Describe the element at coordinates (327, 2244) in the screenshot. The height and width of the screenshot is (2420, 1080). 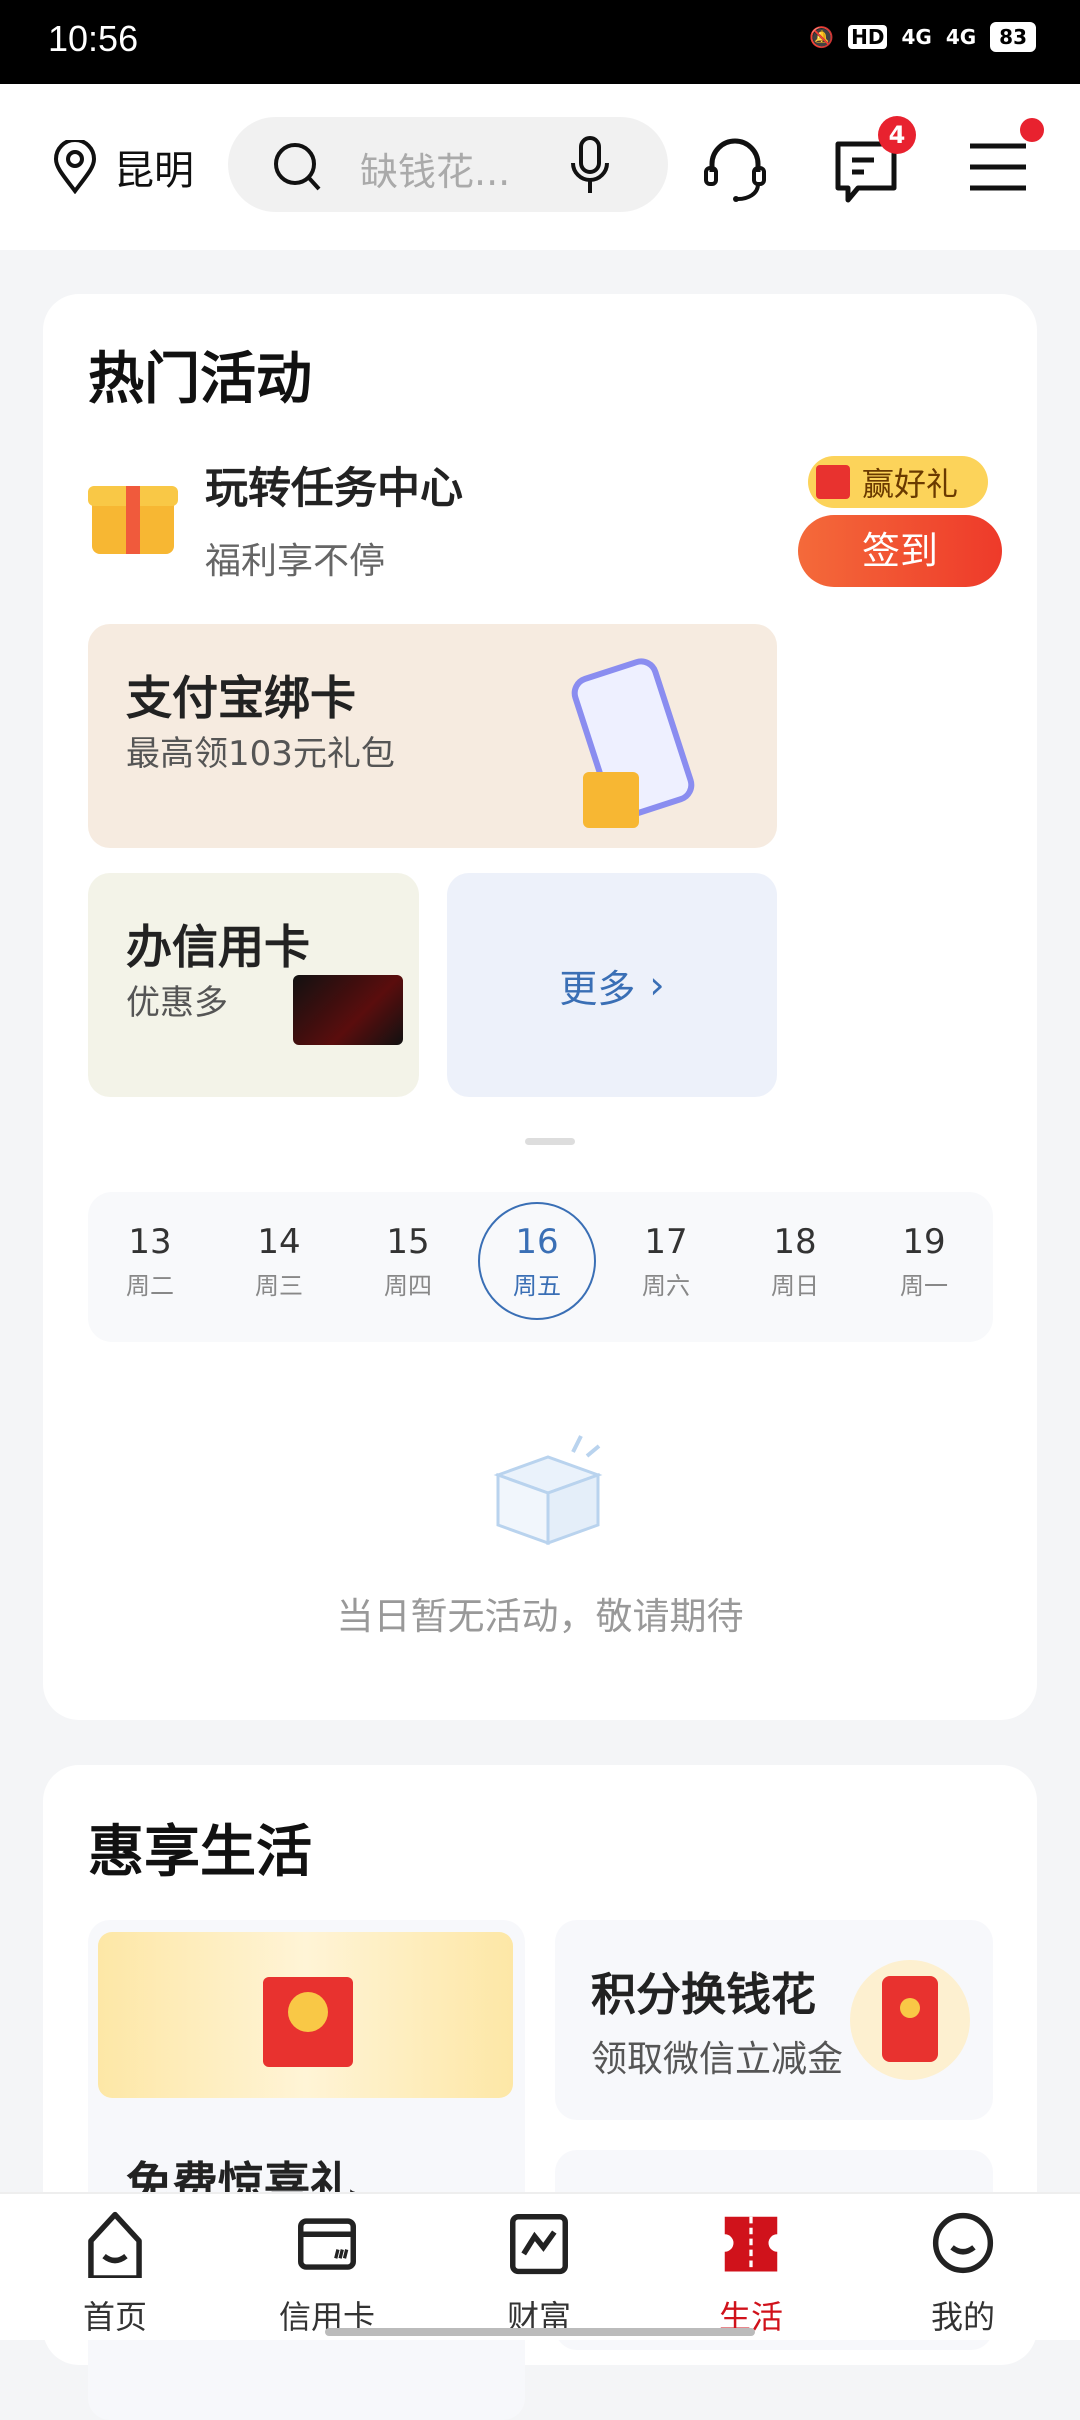
I see `credit-card-icon` at that location.